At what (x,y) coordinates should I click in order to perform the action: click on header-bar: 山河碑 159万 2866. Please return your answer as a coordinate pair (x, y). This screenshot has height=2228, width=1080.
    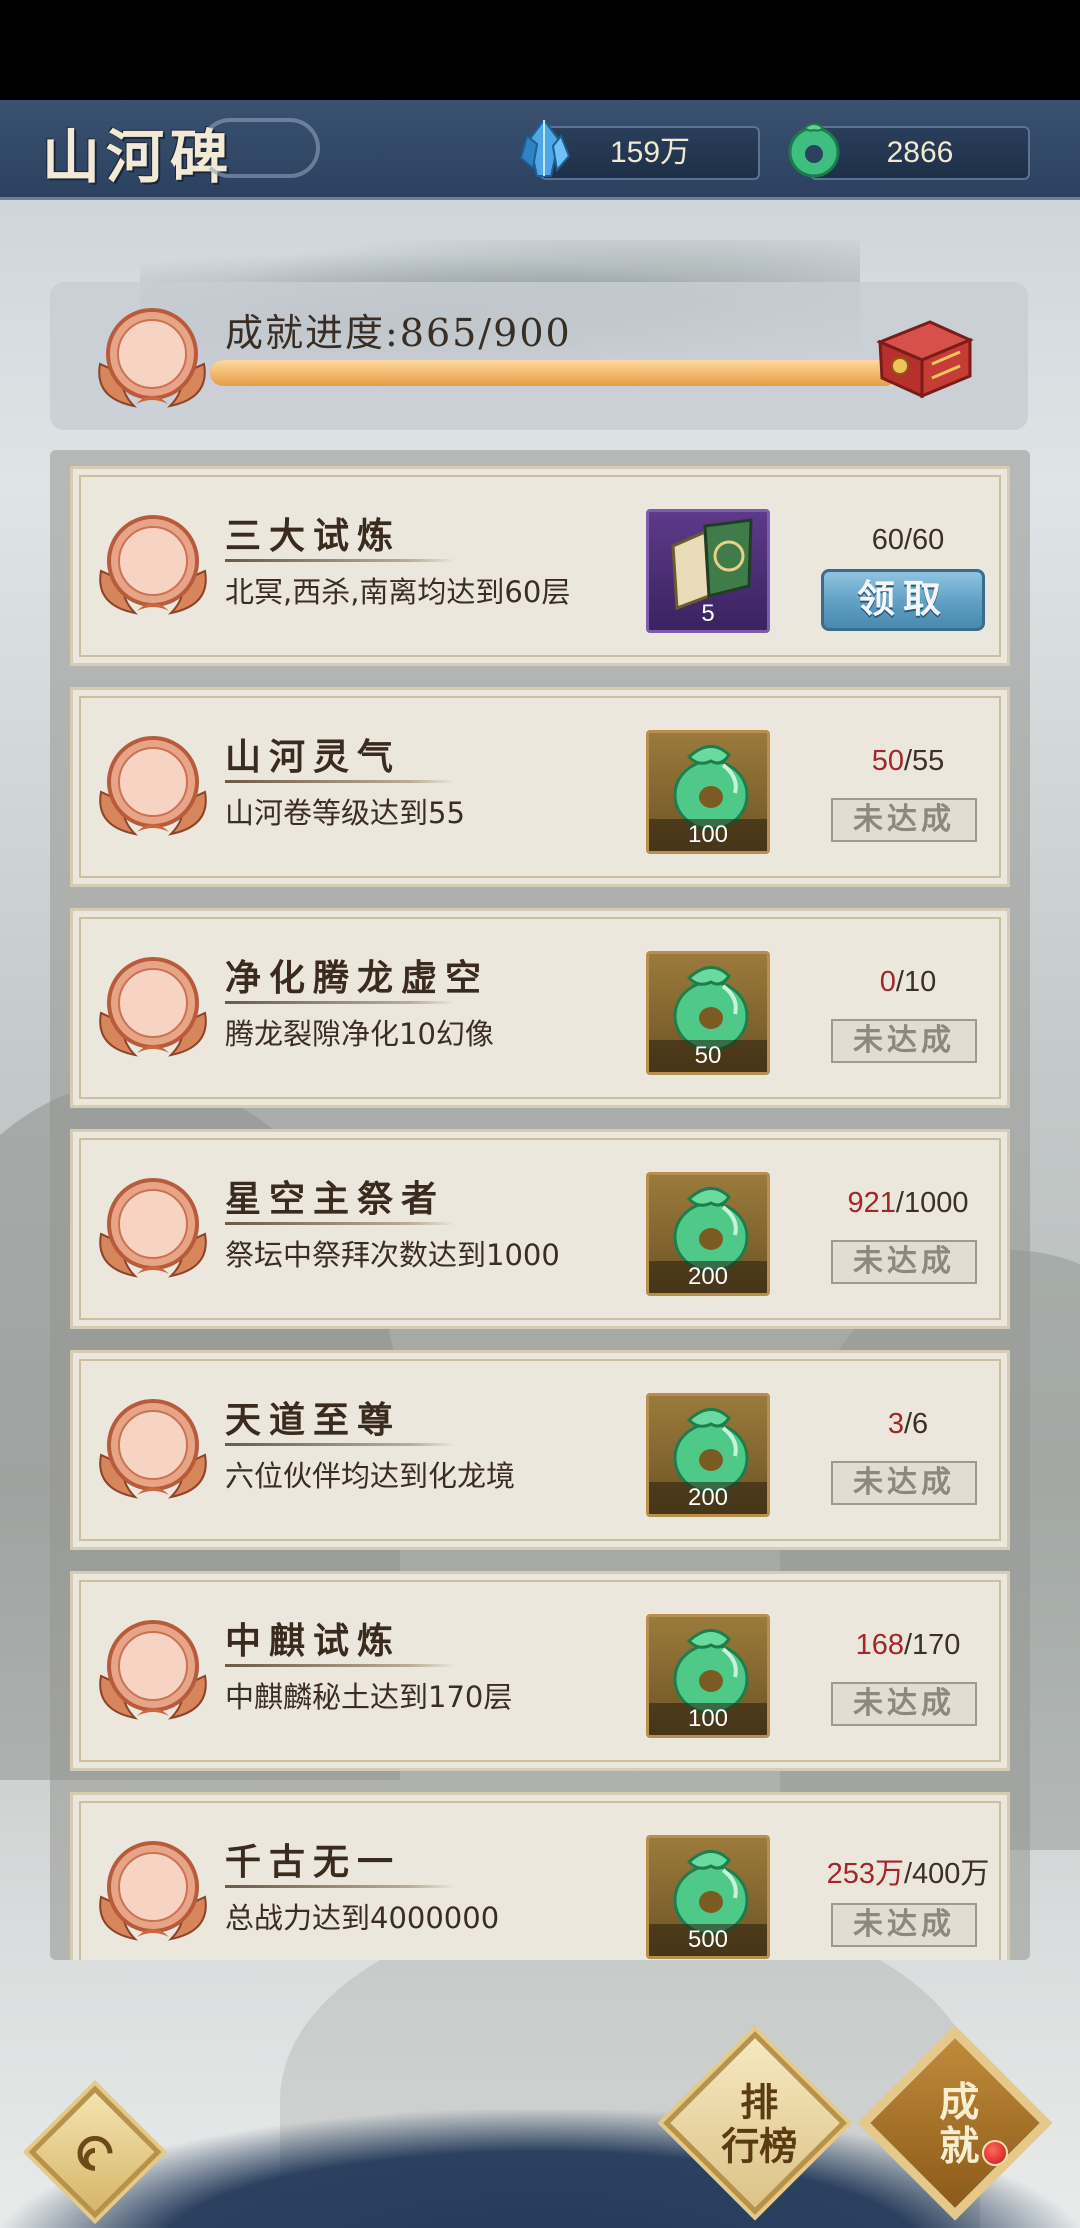
    Looking at the image, I should click on (540, 150).